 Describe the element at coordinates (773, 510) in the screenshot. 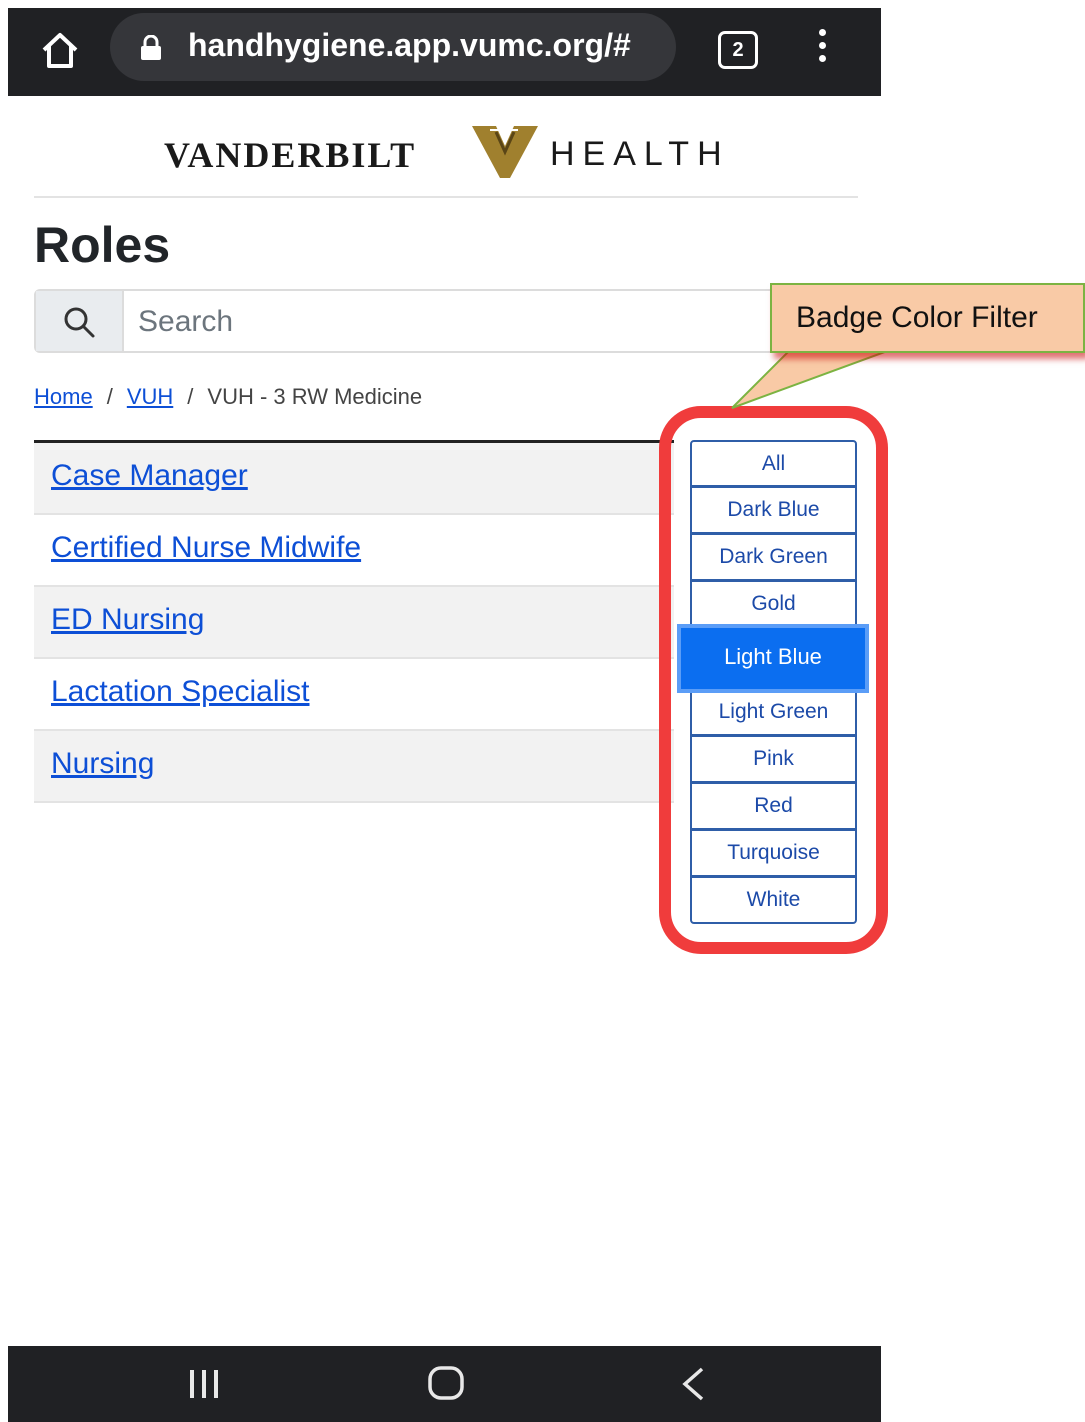

I see `filter-option-dark-blue: Dark Blue` at that location.